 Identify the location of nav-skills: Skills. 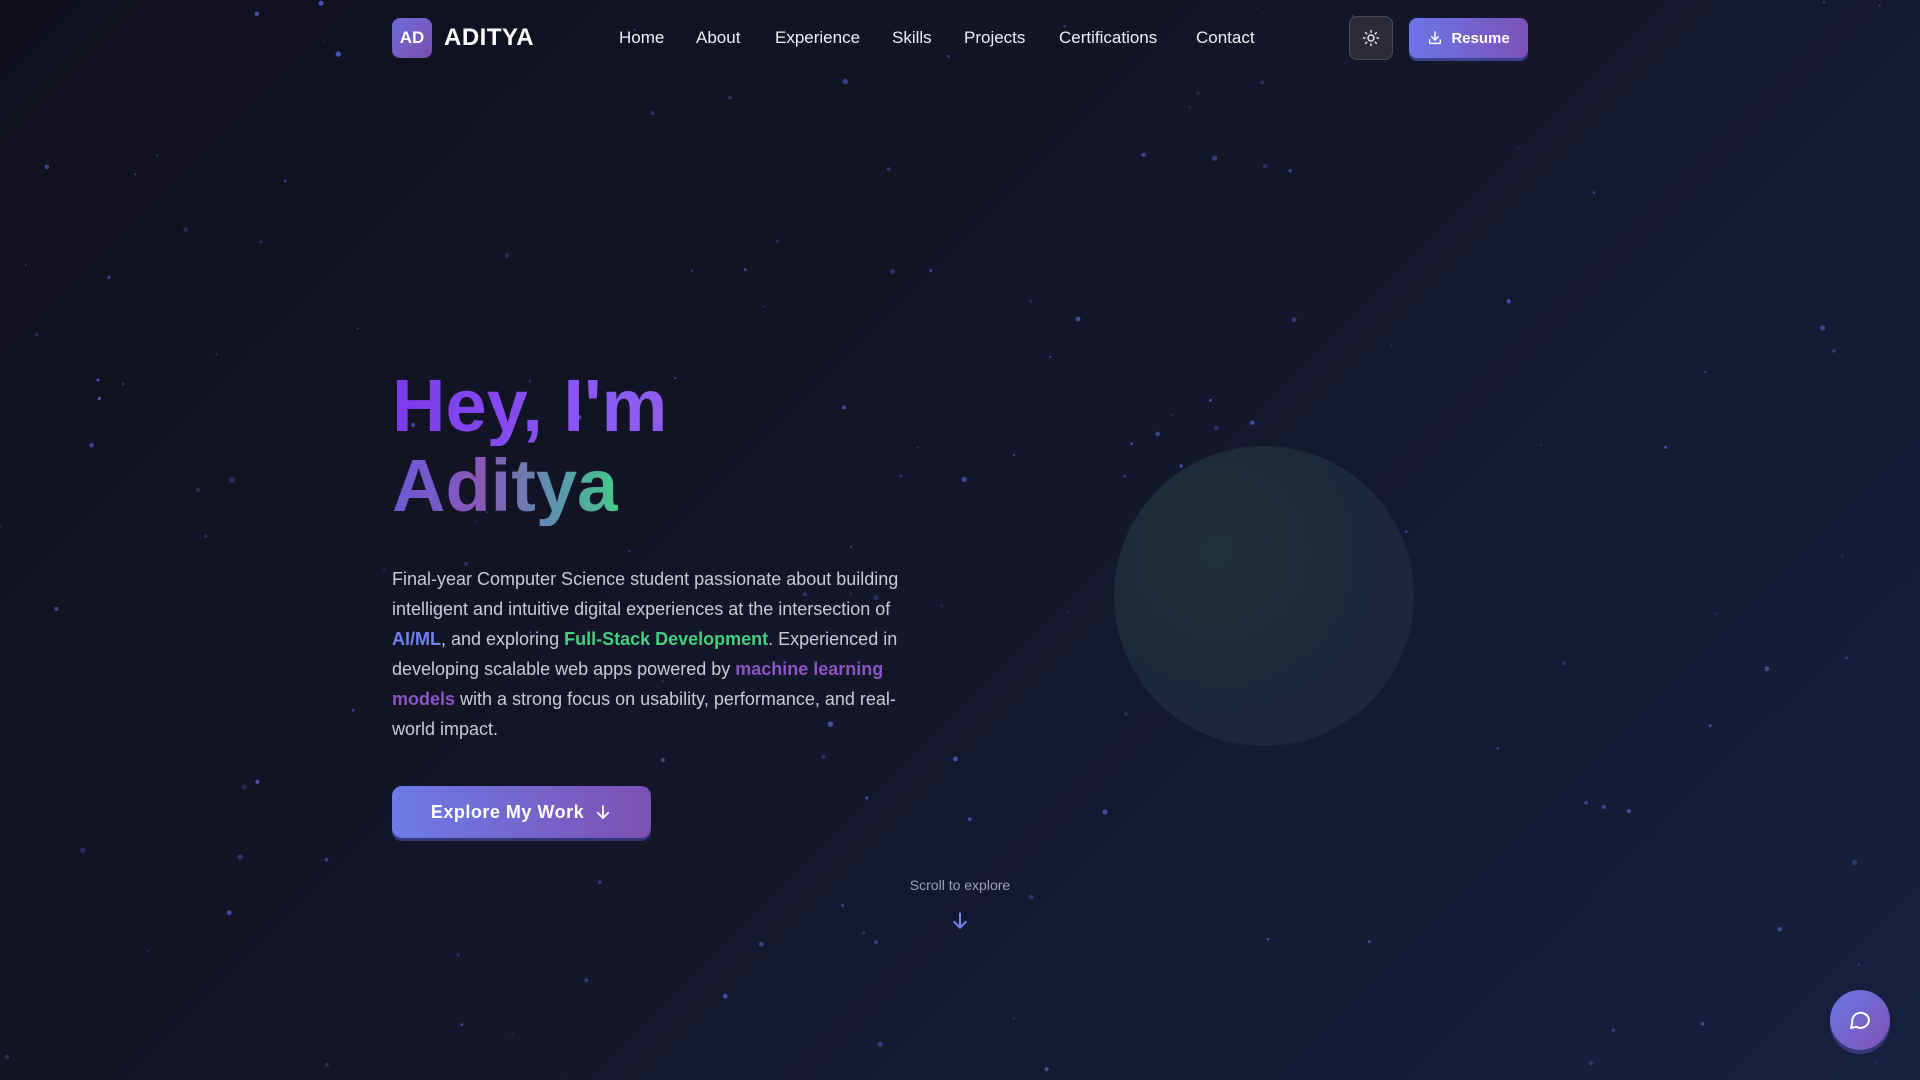
(912, 38).